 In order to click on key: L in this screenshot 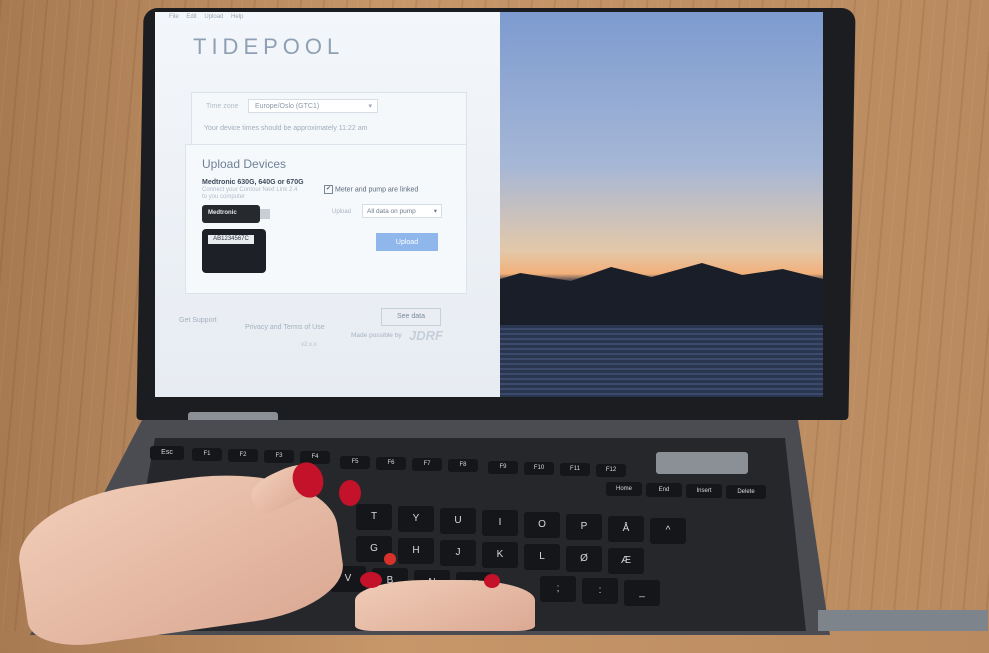, I will do `click(542, 557)`.